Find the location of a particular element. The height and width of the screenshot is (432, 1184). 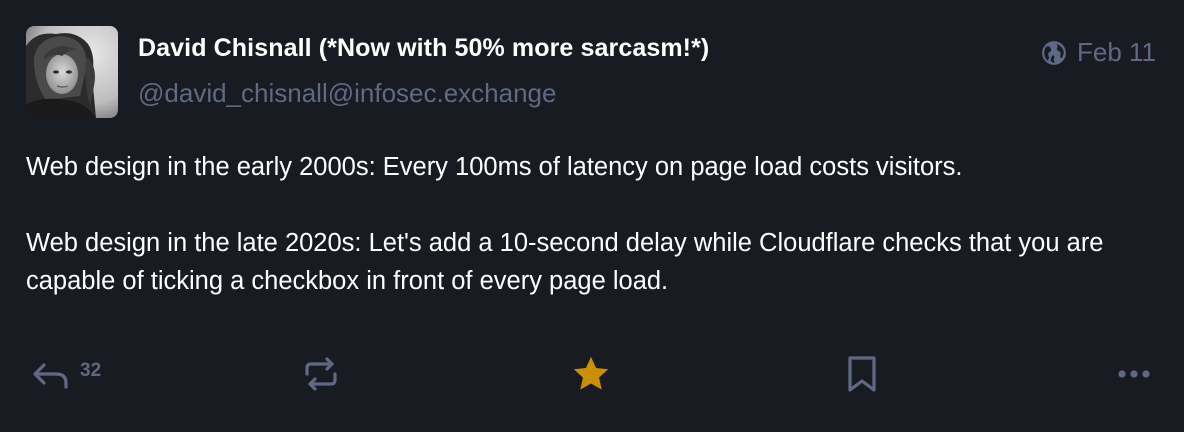

reply-button: 32 is located at coordinates (65, 374).